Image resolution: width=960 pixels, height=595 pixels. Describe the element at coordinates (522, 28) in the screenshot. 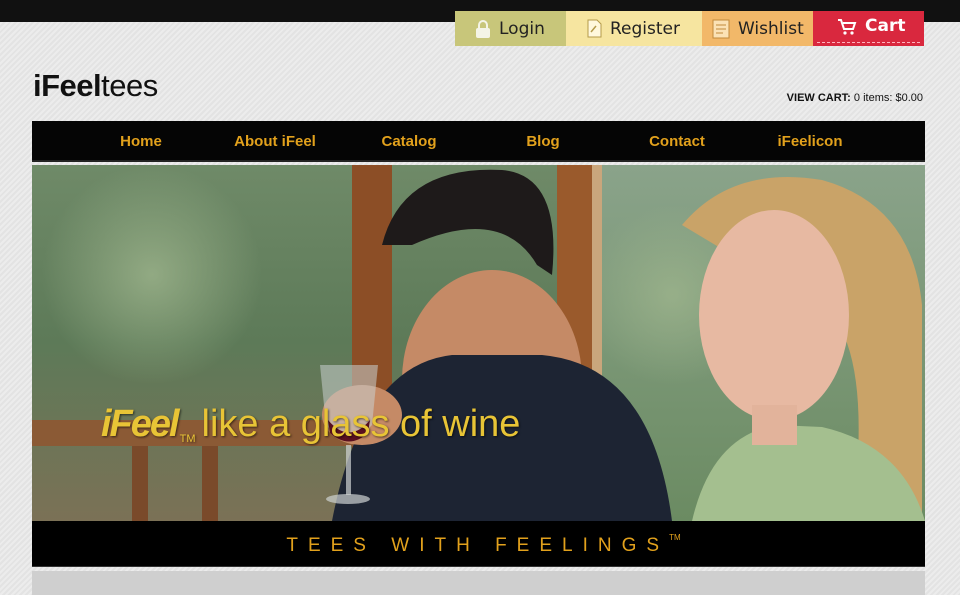

I see `login-label: Login` at that location.